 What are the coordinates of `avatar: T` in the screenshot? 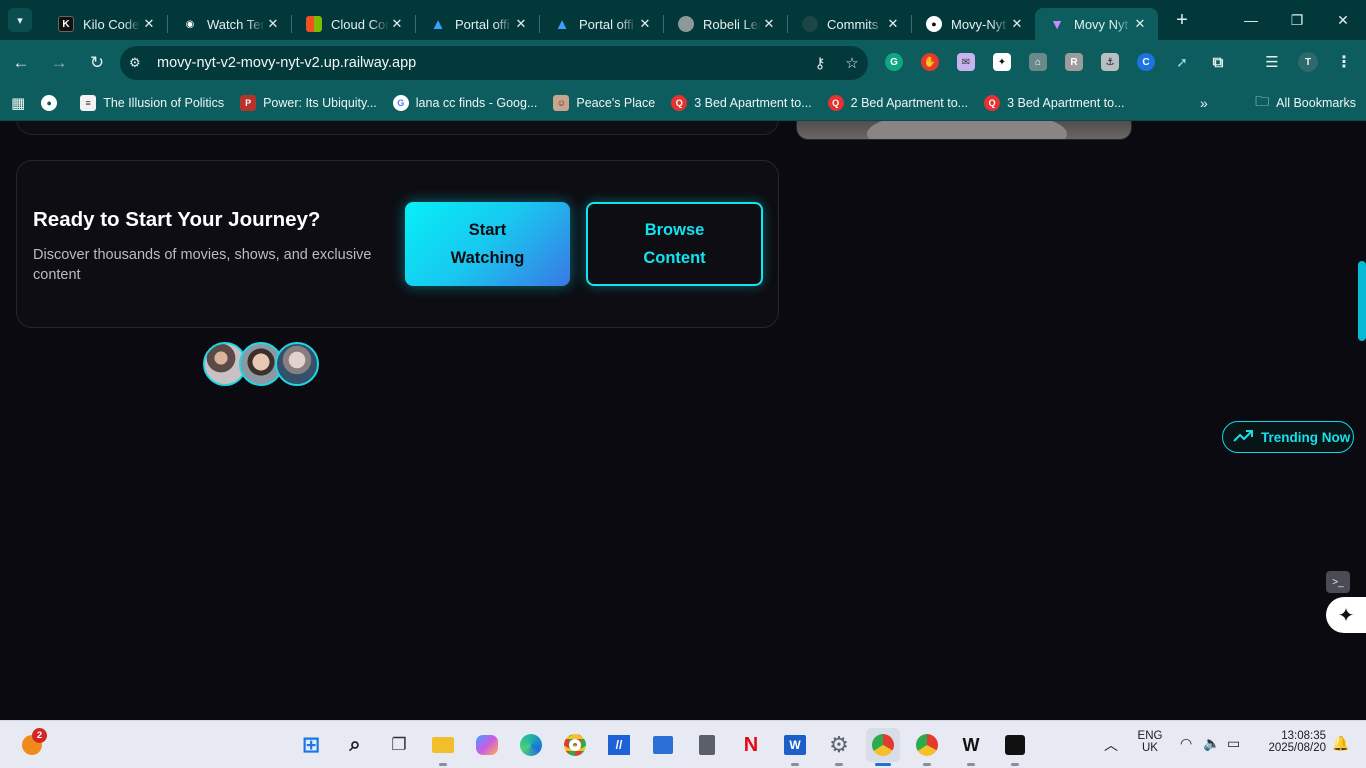 It's located at (1308, 62).